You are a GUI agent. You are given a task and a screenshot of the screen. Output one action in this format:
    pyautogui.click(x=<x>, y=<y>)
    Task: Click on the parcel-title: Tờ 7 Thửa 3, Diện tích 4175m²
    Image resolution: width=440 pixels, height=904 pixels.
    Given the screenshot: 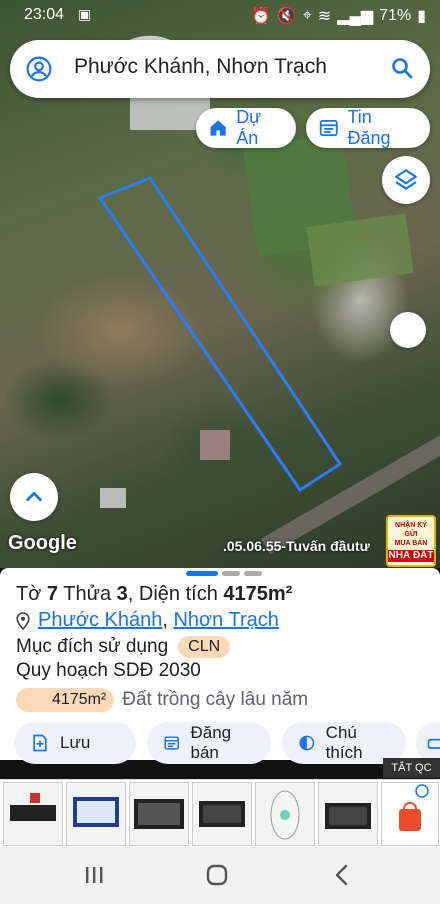 What is the action you would take?
    pyautogui.click(x=154, y=594)
    